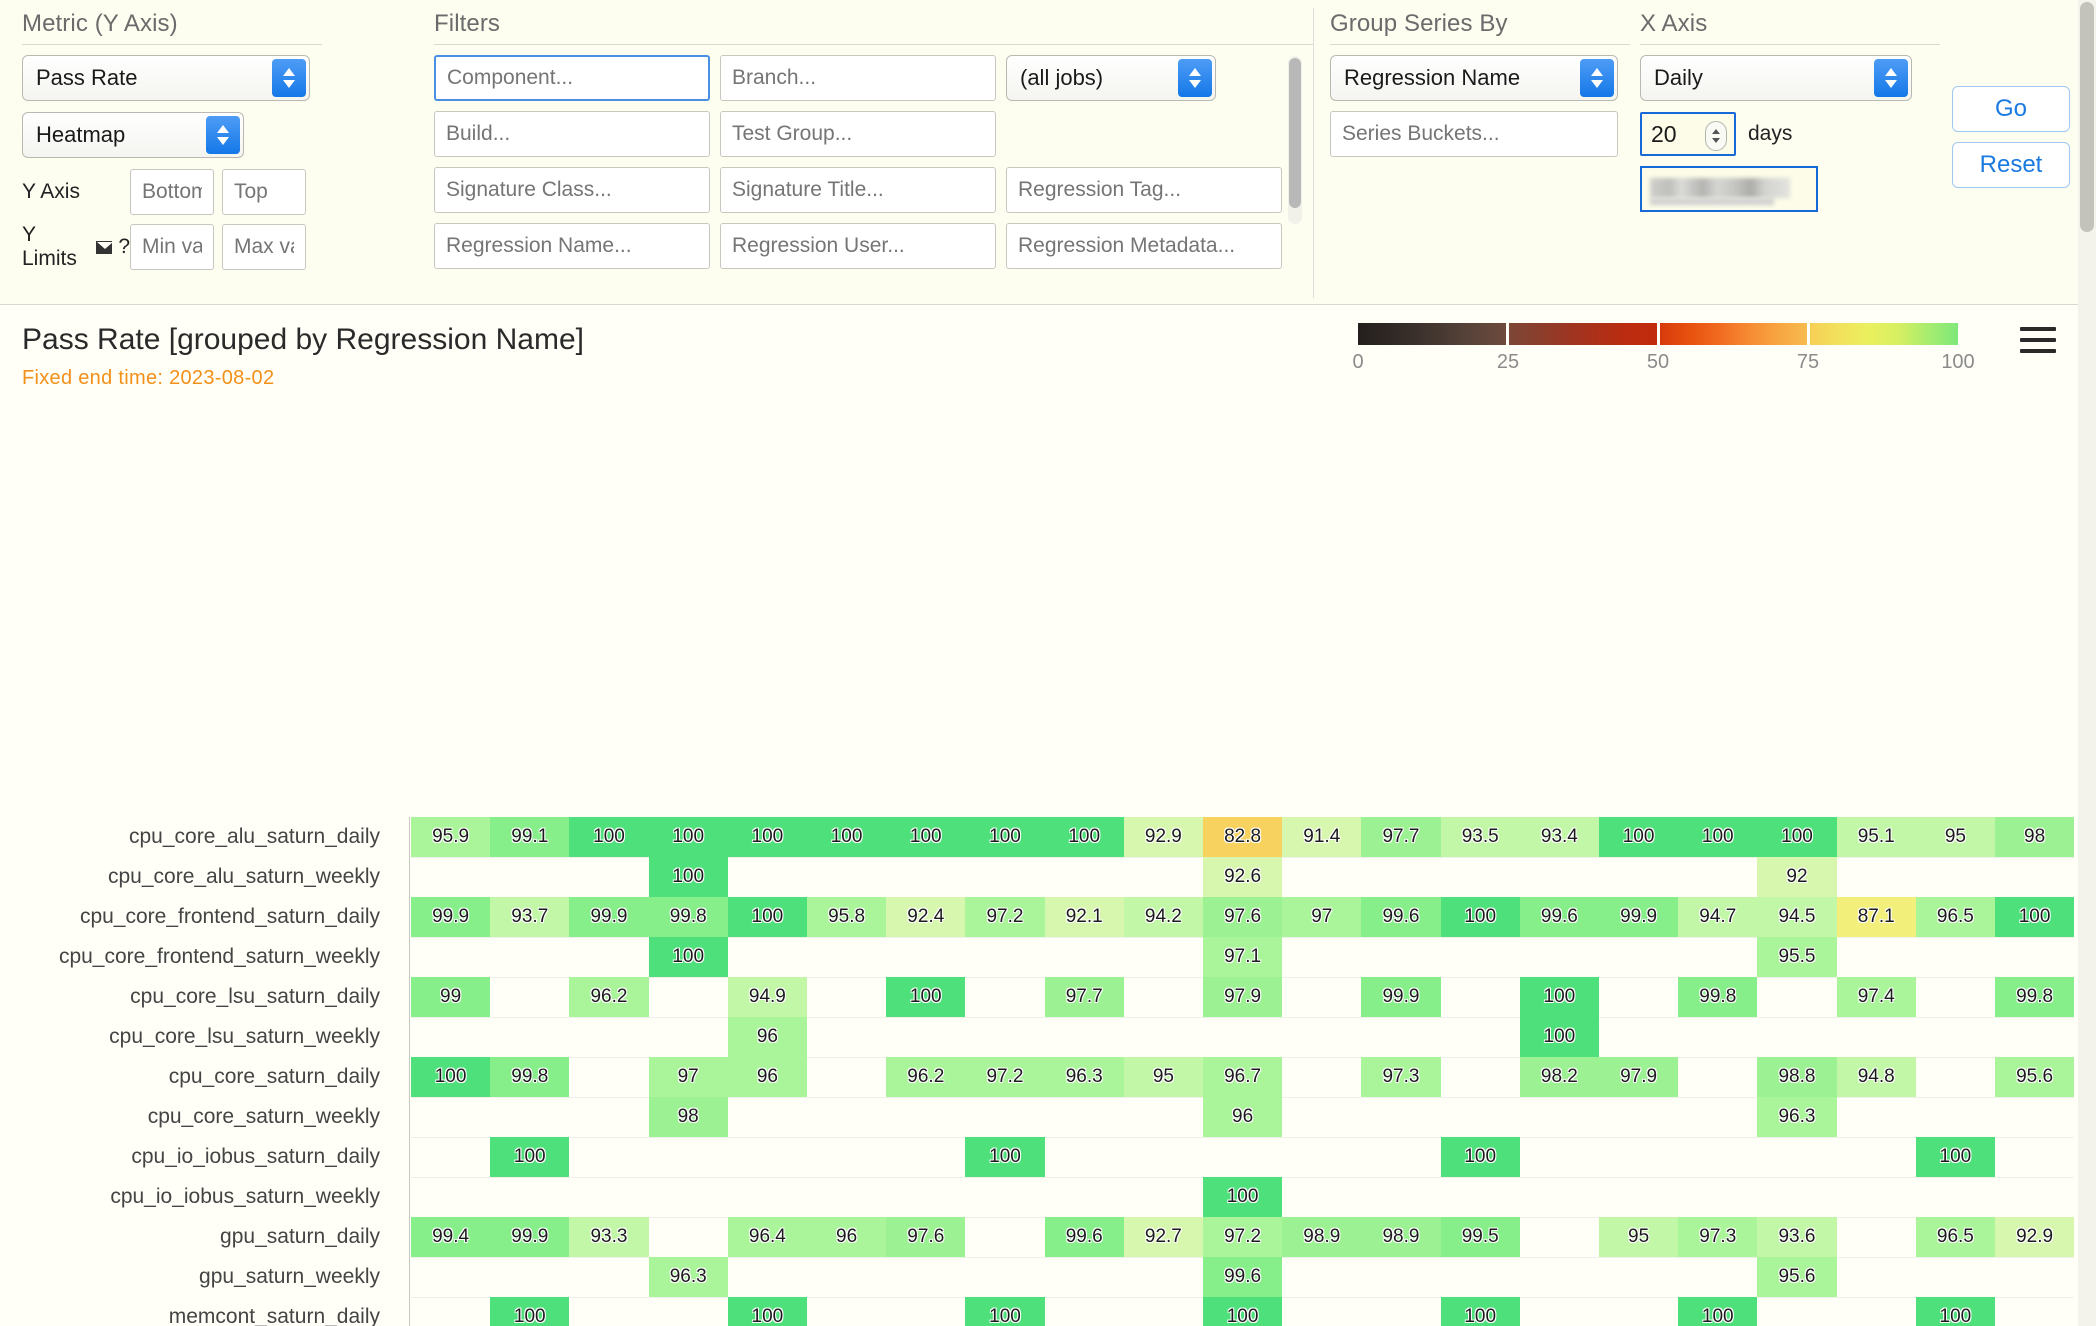 The width and height of the screenshot is (2096, 1326). Describe the element at coordinates (104, 247) in the screenshot. I see `envelope-icon` at that location.